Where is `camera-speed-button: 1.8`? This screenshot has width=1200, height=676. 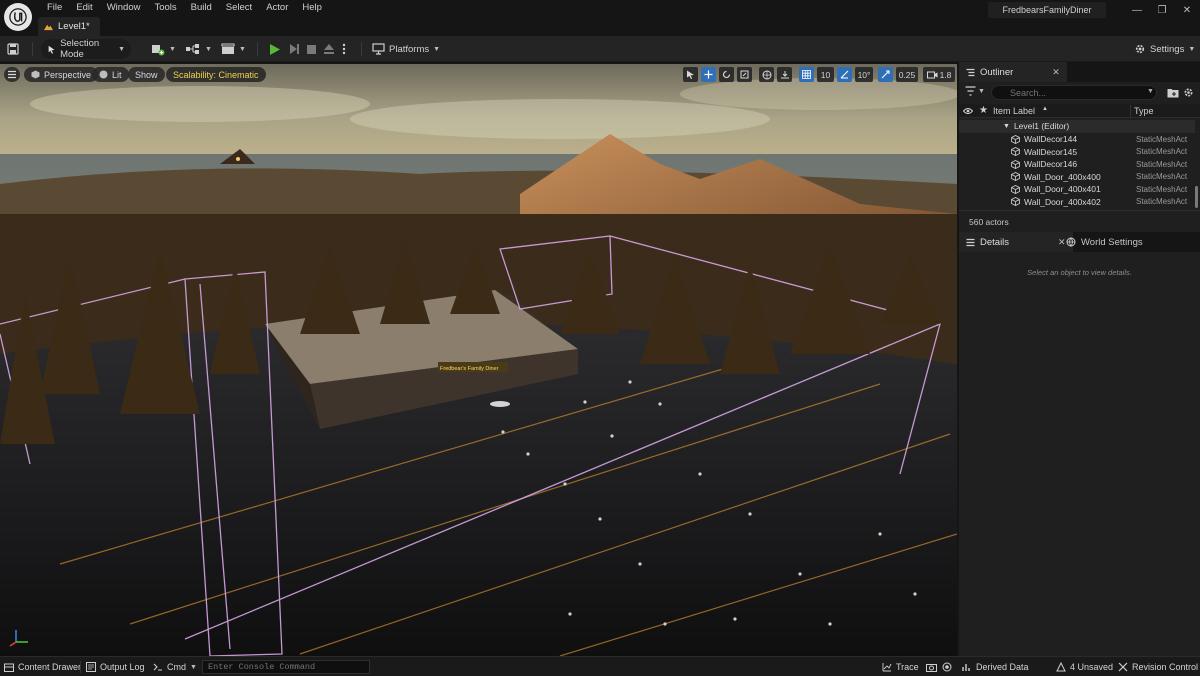
camera-speed-button: 1.8 is located at coordinates (939, 74).